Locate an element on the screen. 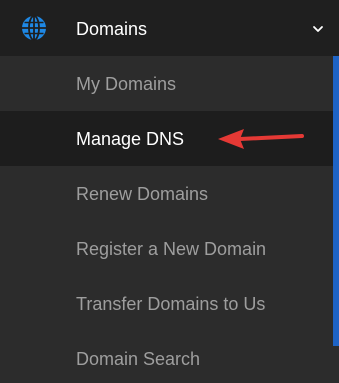 The image size is (339, 383). scrollbar-accent is located at coordinates (336, 201).